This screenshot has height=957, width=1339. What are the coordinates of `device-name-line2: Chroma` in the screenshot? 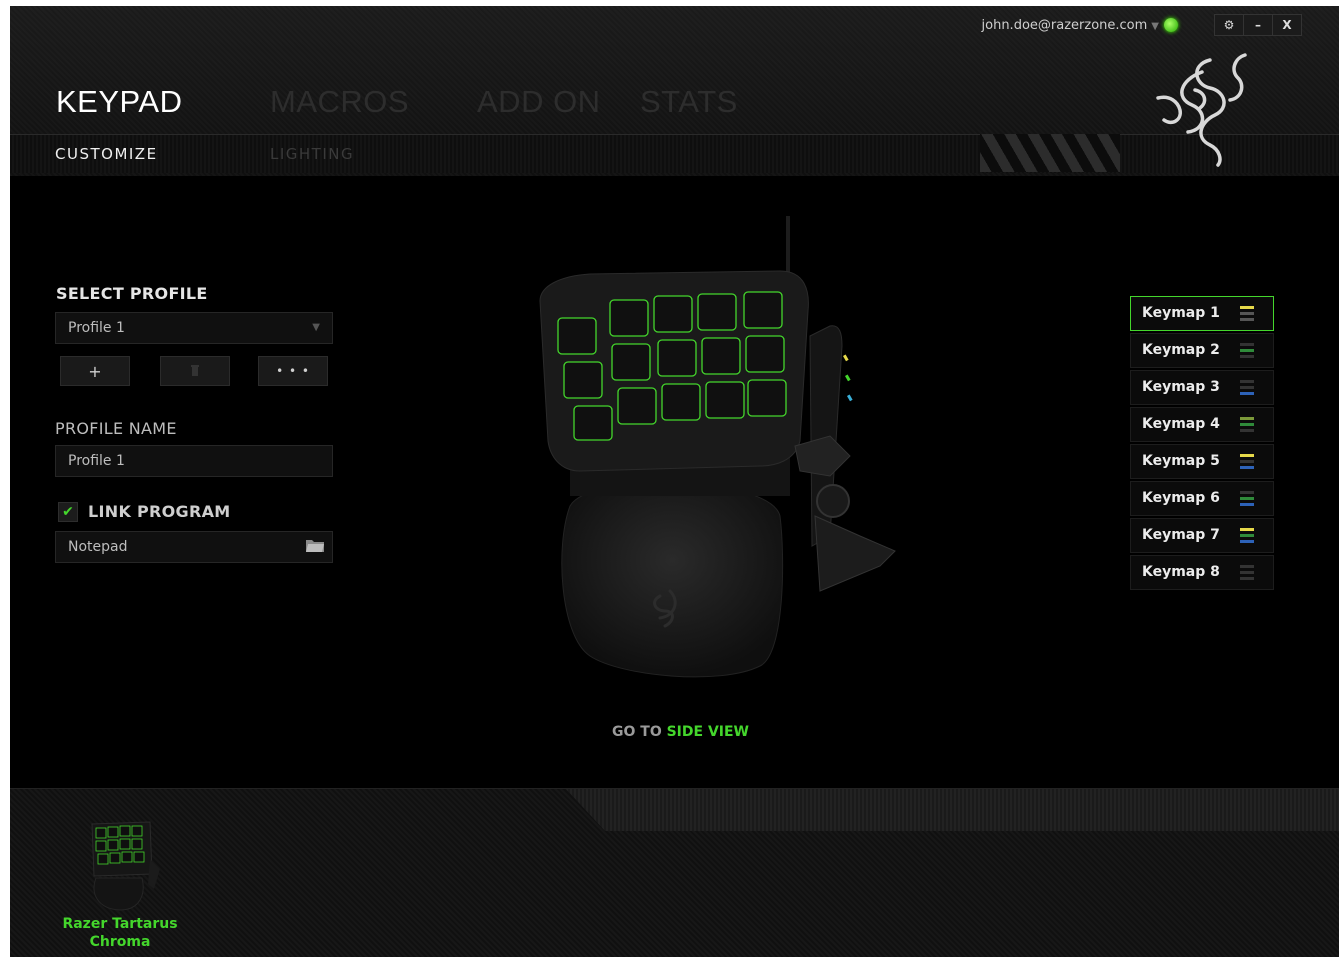 It's located at (120, 942).